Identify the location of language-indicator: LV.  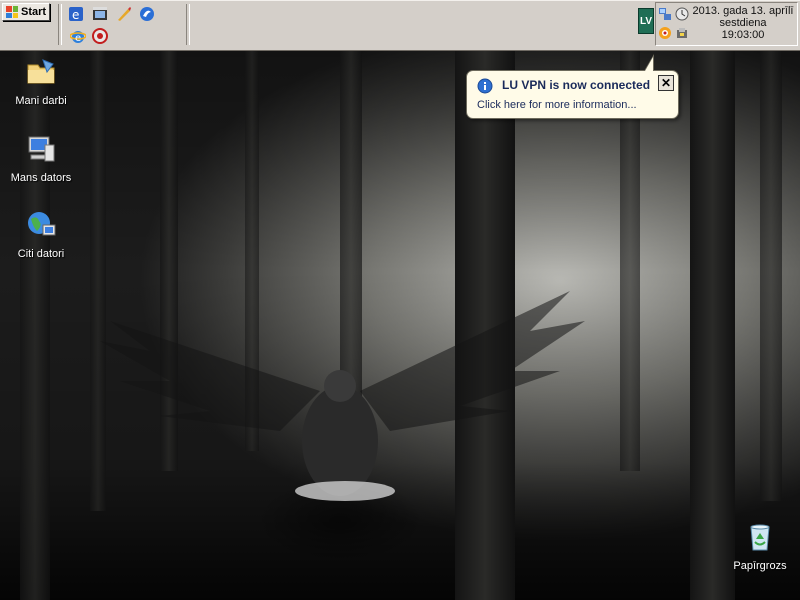
(646, 21).